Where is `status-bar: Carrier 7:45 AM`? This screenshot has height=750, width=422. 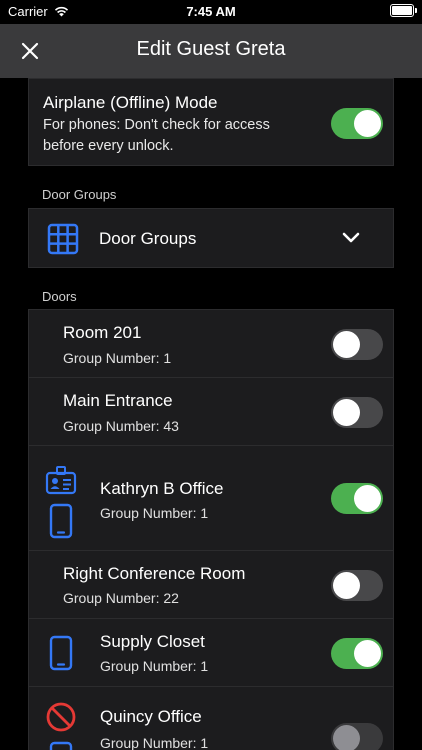 status-bar: Carrier 7:45 AM is located at coordinates (211, 12).